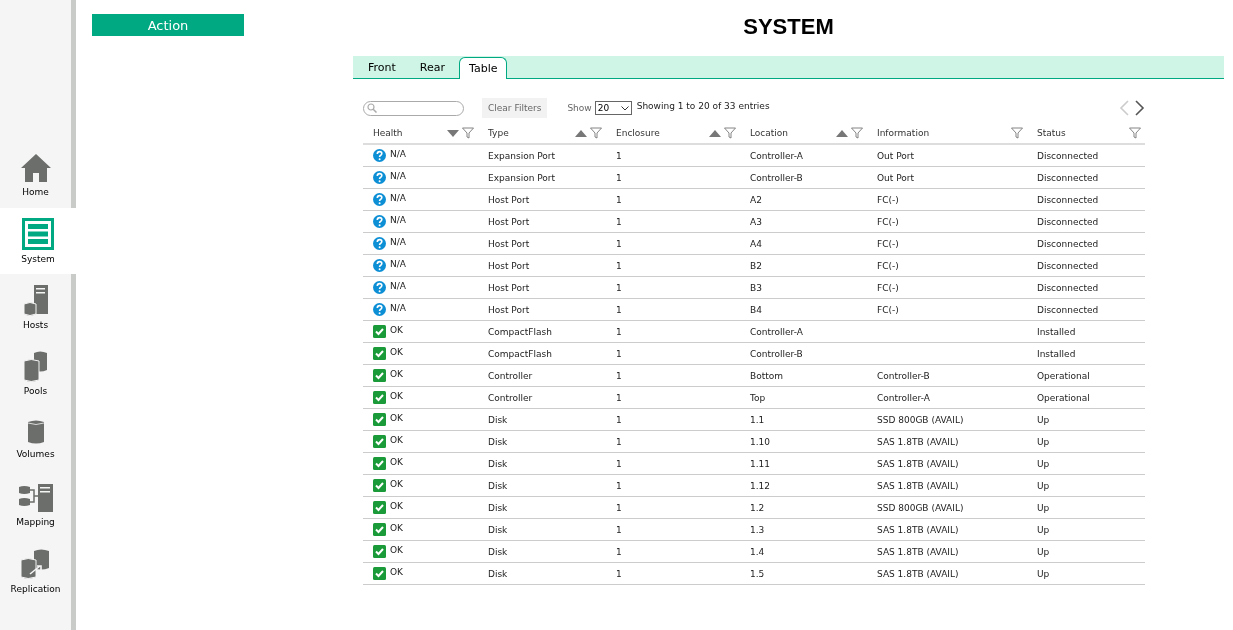 The image size is (1233, 630). What do you see at coordinates (515, 108) in the screenshot?
I see `clear-filters-button: Clear Filters` at bounding box center [515, 108].